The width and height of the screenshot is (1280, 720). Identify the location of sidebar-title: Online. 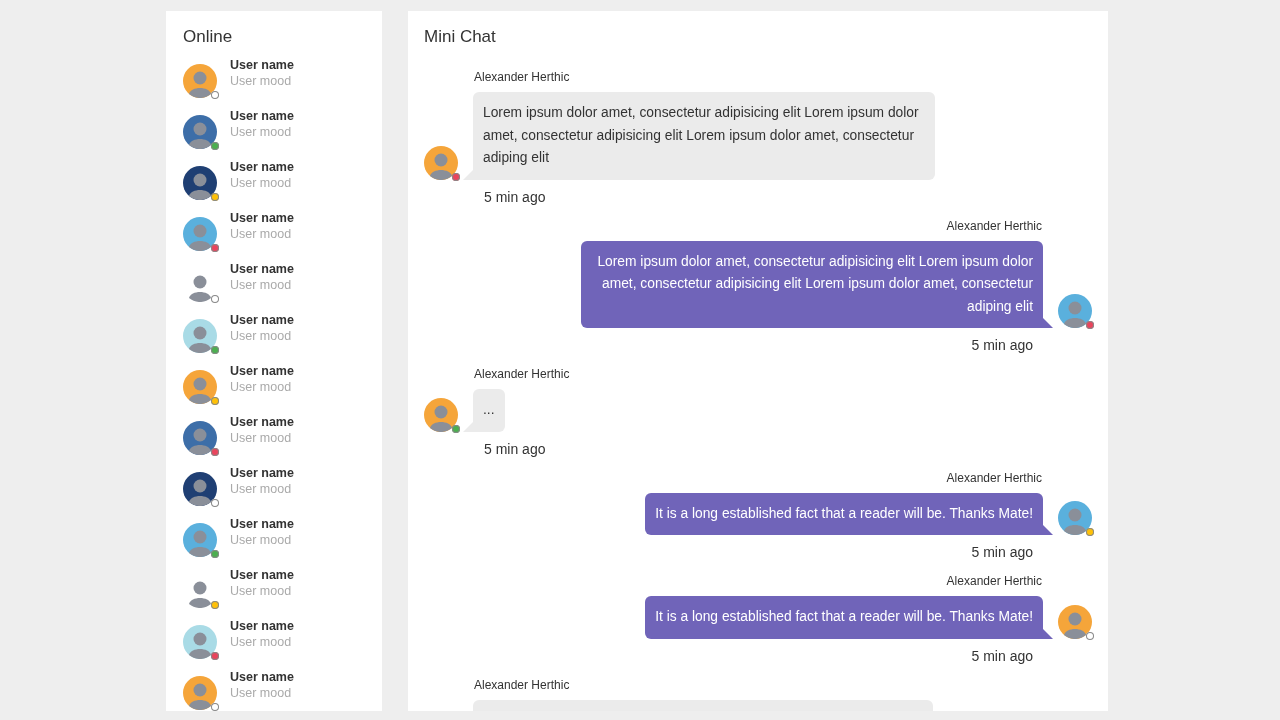
(208, 37).